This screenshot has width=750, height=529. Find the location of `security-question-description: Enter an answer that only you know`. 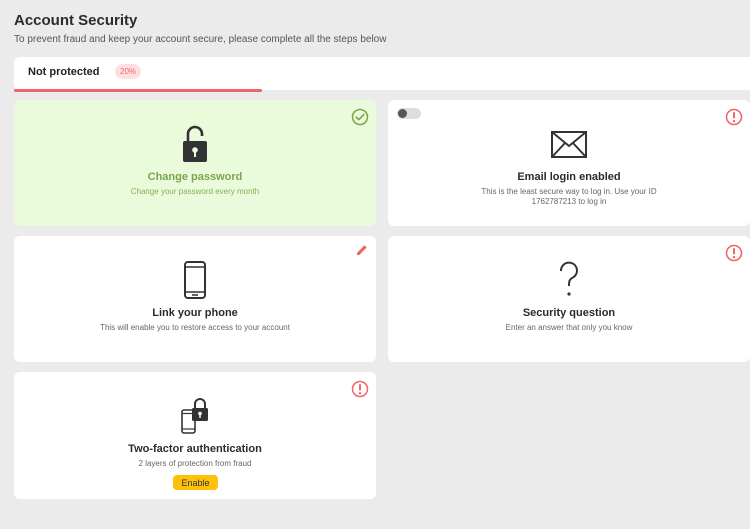

security-question-description: Enter an answer that only you know is located at coordinates (569, 327).